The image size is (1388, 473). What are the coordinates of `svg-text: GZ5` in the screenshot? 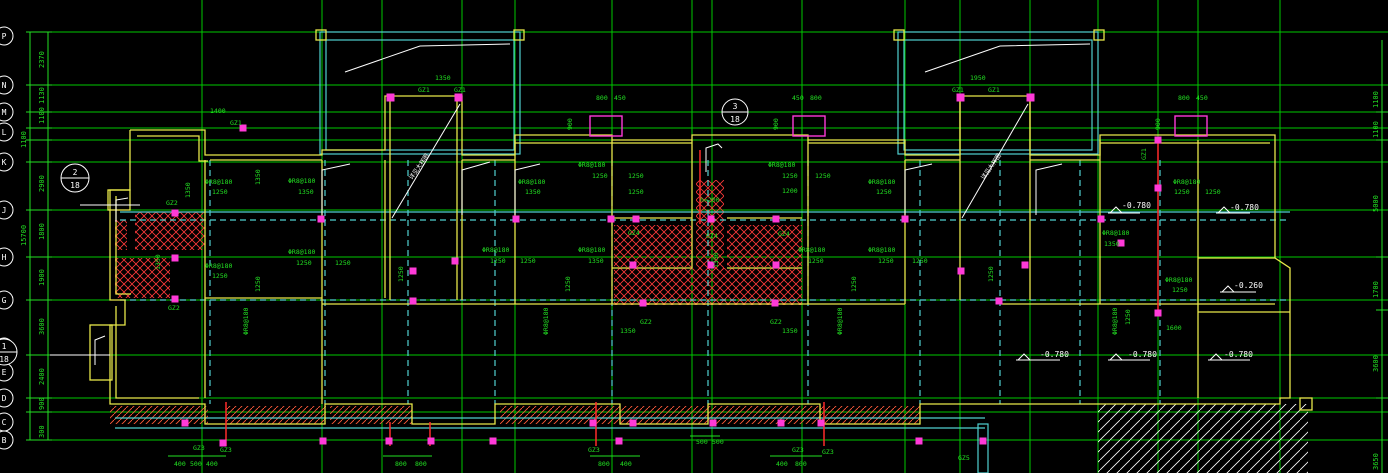 It's located at (964, 458).